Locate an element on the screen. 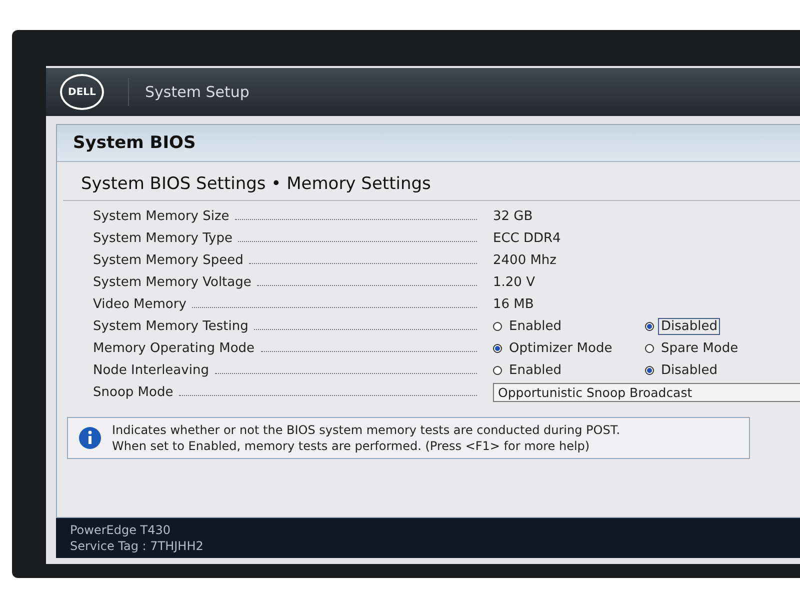  setting-value: 32 GB is located at coordinates (513, 216).